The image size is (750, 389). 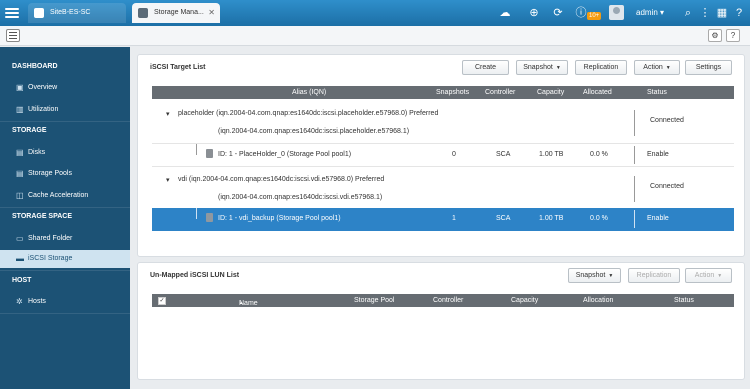 I want to click on col-allocated: Allocated, so click(x=597, y=92).